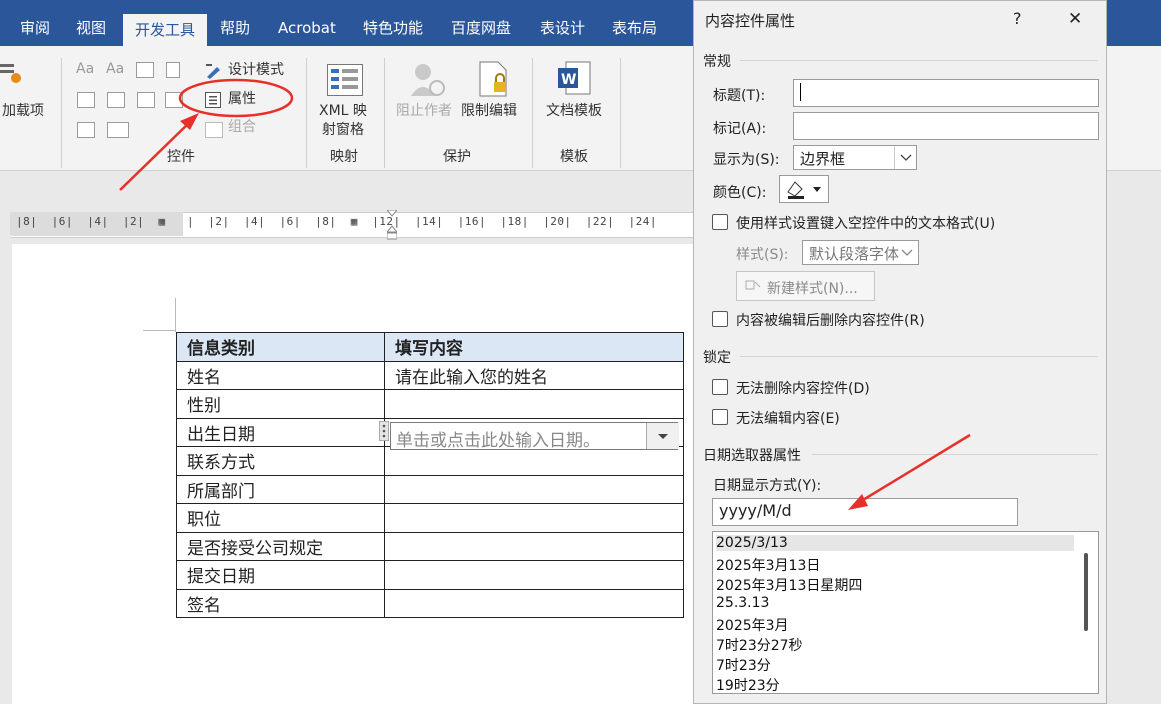 The image size is (1161, 704). I want to click on highlight-ellipse, so click(236, 98).